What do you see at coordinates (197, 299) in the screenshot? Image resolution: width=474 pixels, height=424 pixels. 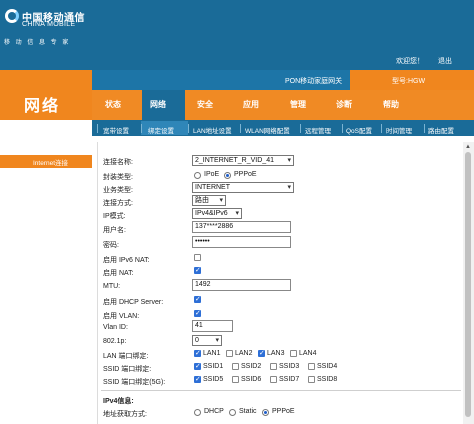 I see `dhcp-server-checkbox` at bounding box center [197, 299].